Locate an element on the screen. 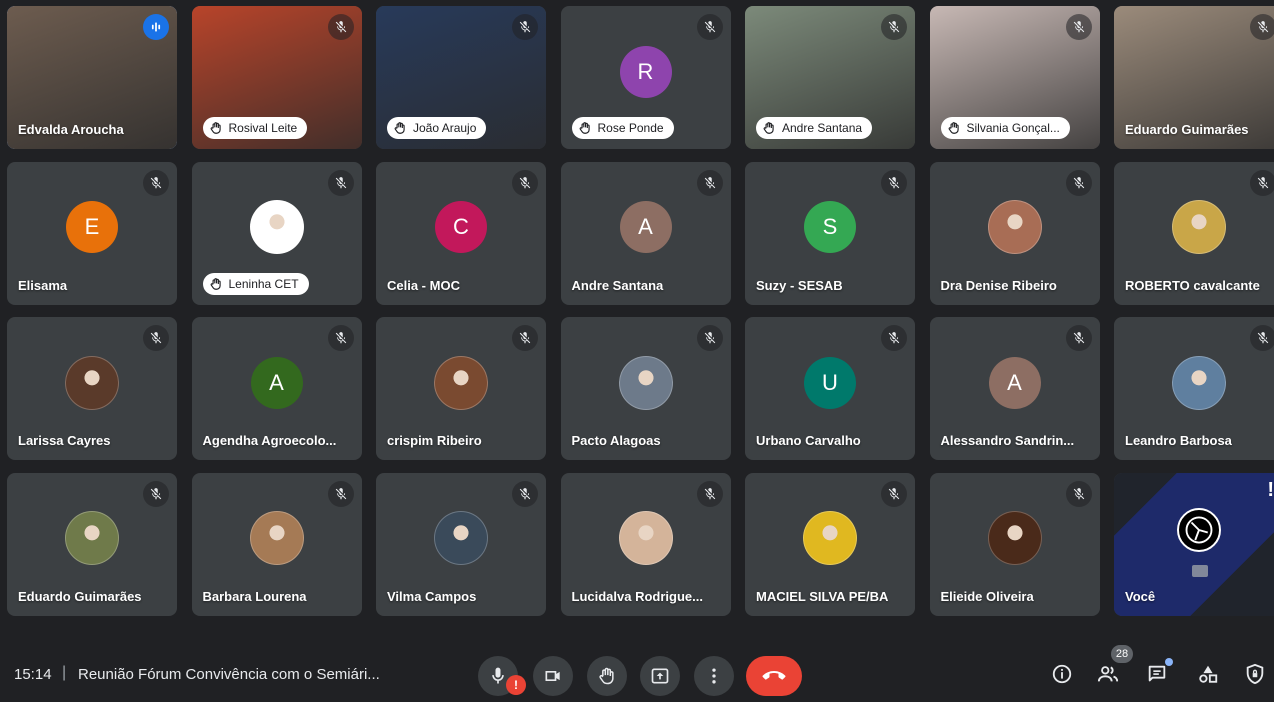 The image size is (1274, 702). participant-tile: MACIEL SILVA PE/BA is located at coordinates (830, 544).